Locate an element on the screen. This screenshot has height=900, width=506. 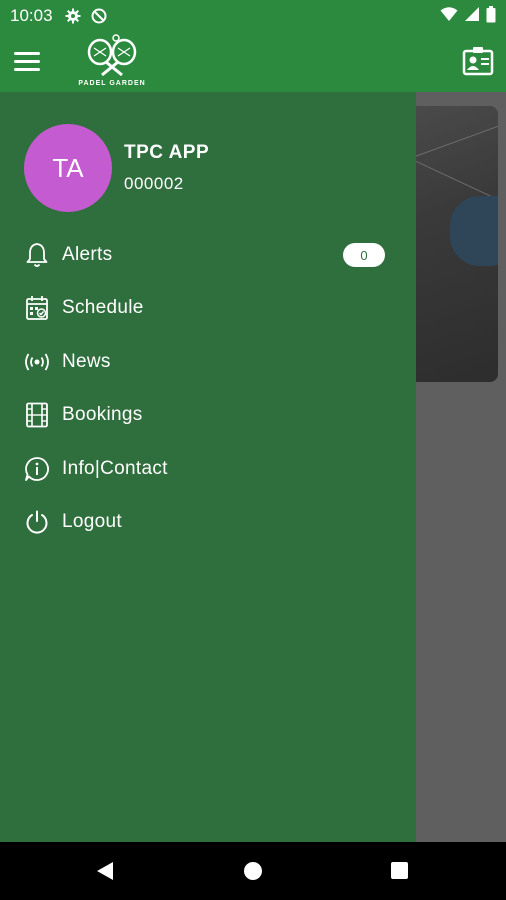
recent-apps-icon is located at coordinates (399, 870).